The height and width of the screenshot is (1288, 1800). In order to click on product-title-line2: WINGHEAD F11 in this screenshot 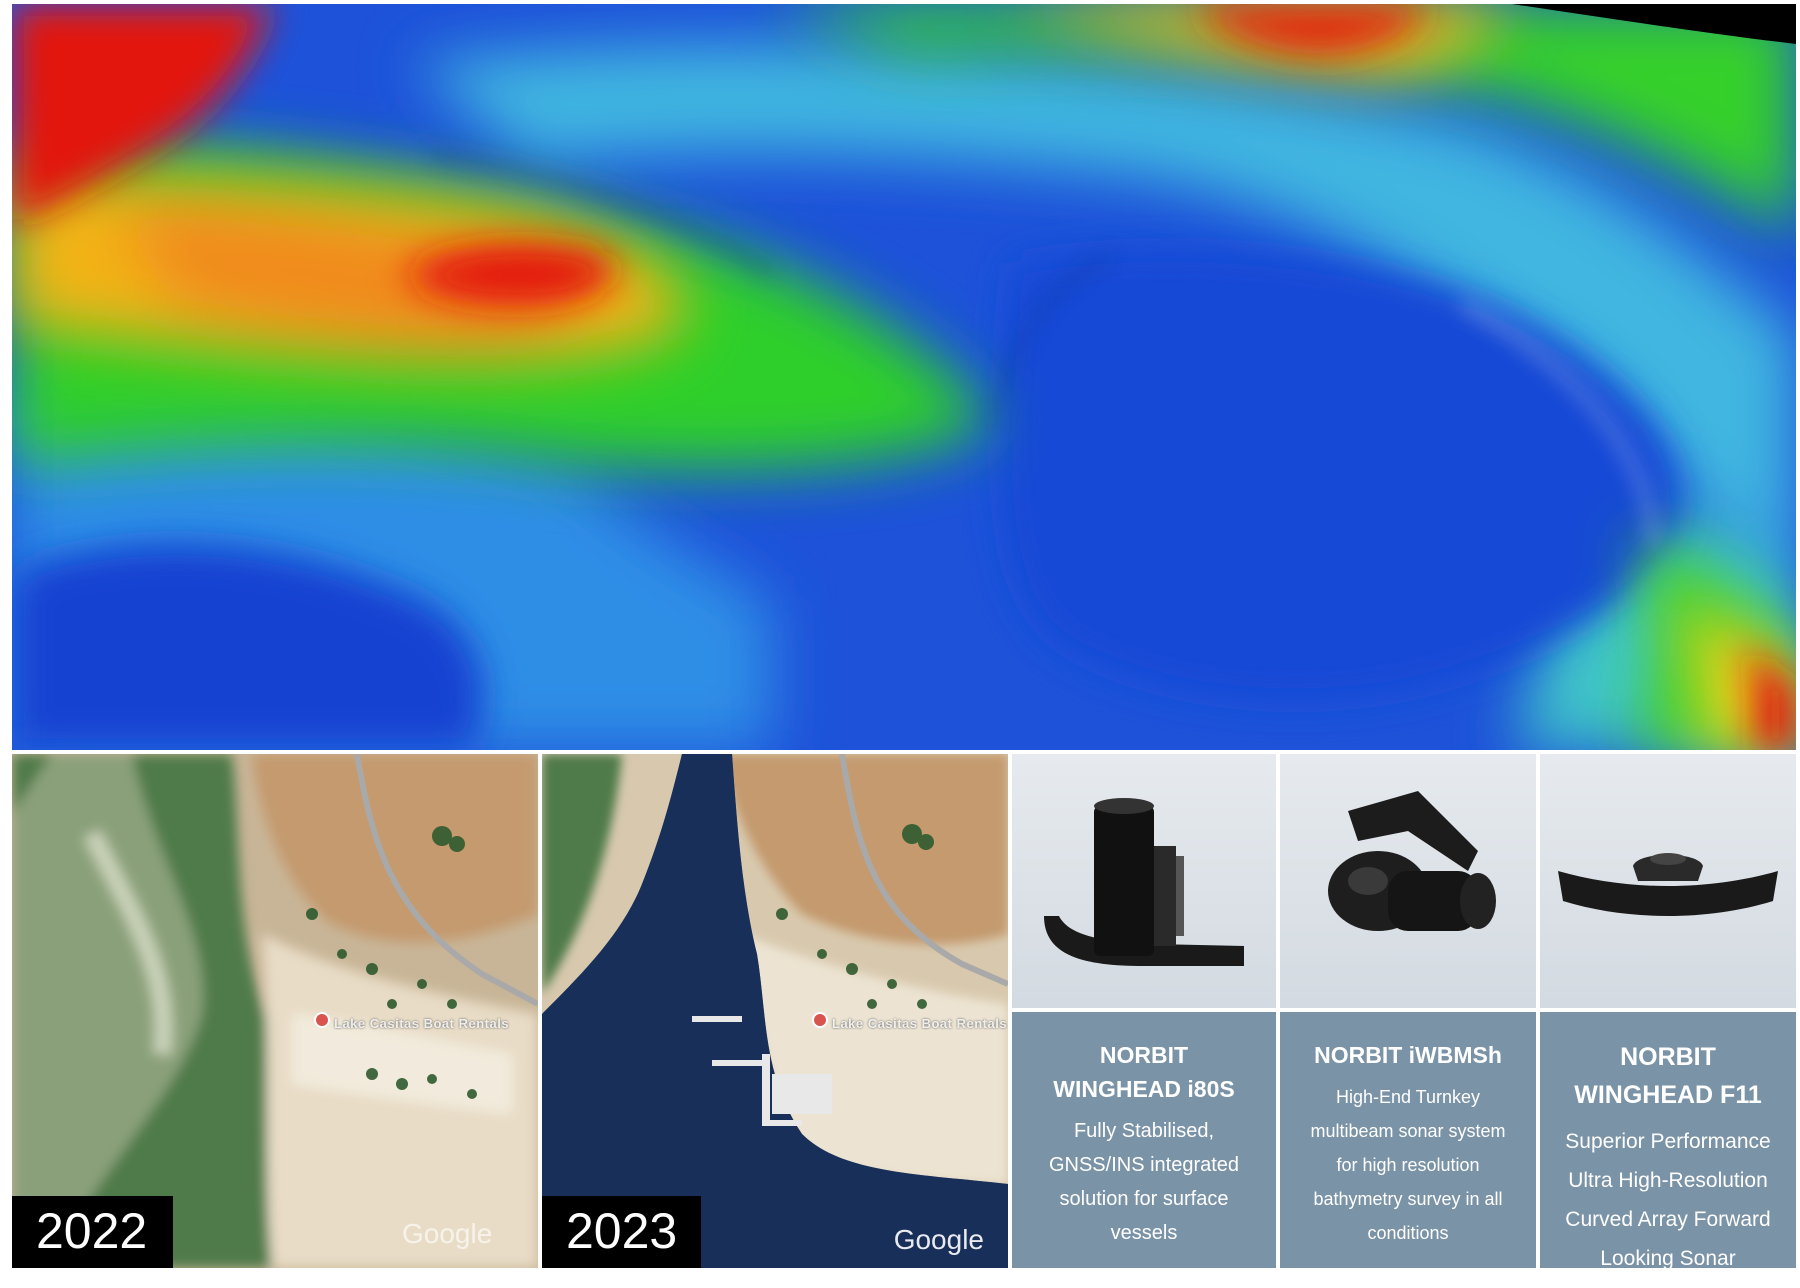, I will do `click(1668, 1095)`.